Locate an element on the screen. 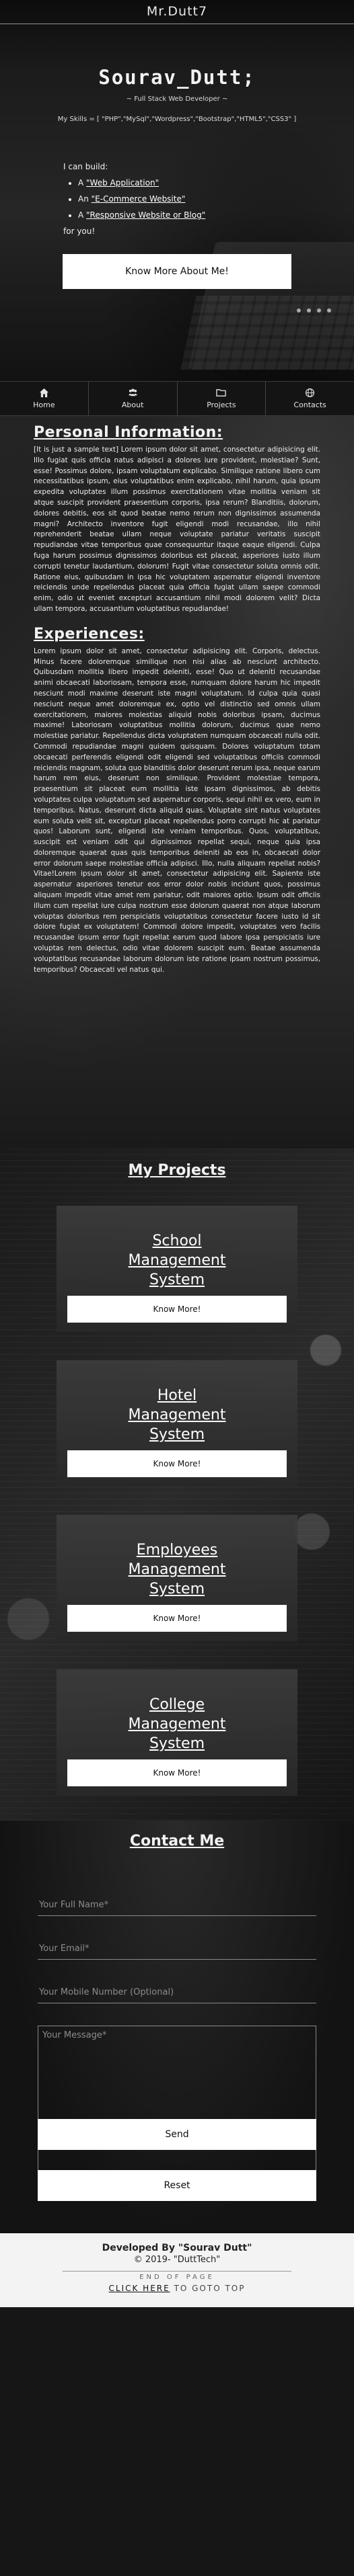 The width and height of the screenshot is (354, 2576). goto-top-text: TO GOTO TOP is located at coordinates (208, 2288).